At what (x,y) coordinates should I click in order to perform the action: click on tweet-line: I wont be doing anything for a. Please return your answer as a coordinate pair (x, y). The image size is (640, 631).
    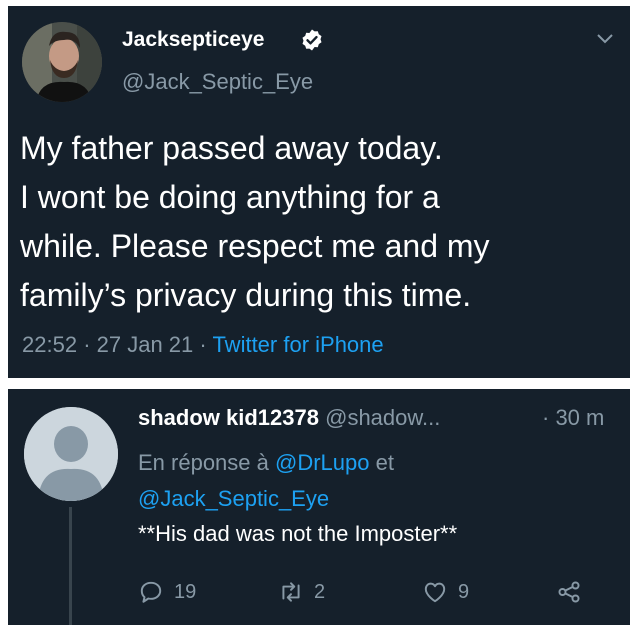
    Looking at the image, I should click on (230, 197).